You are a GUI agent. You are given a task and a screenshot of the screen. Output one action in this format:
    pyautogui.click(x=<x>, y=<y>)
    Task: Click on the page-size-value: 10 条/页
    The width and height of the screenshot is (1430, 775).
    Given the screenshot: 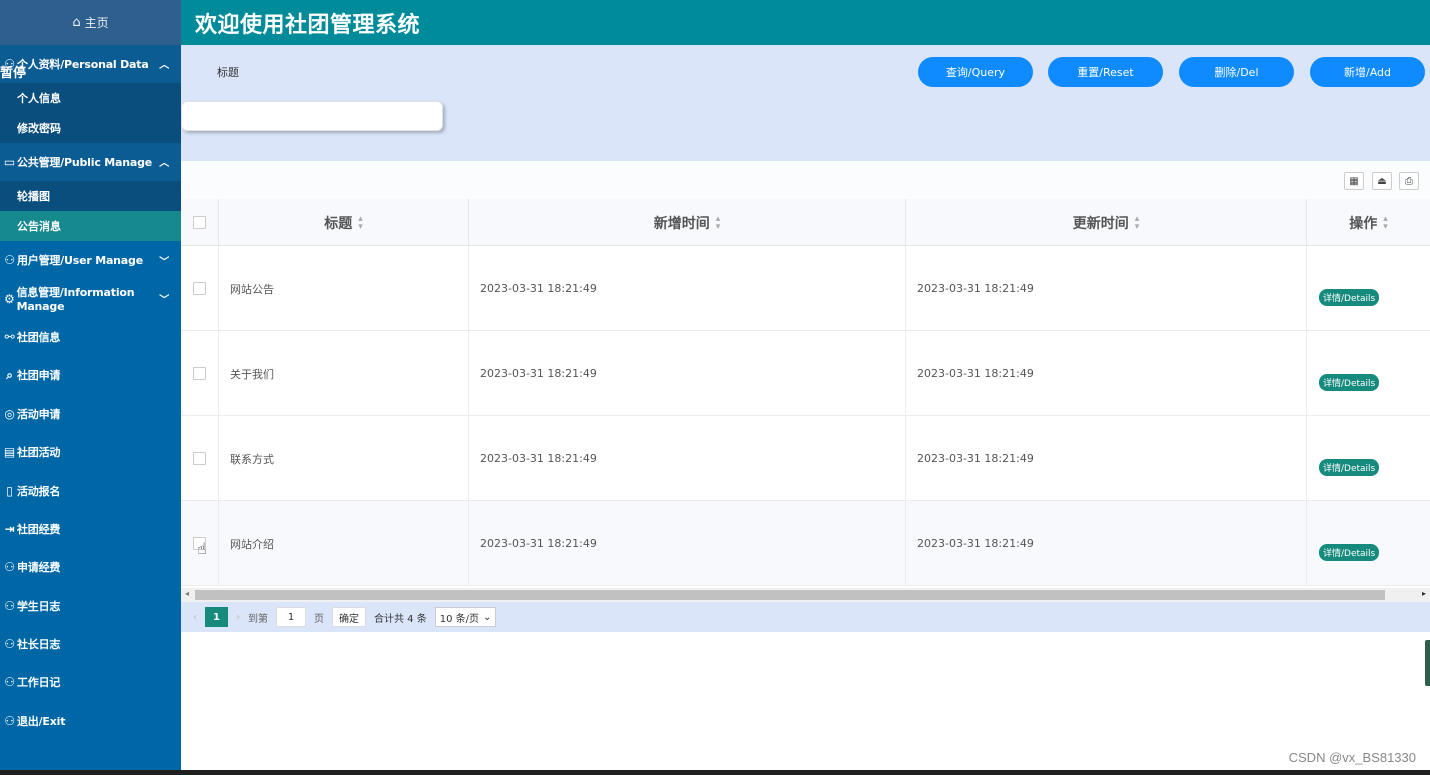 What is the action you would take?
    pyautogui.click(x=459, y=619)
    